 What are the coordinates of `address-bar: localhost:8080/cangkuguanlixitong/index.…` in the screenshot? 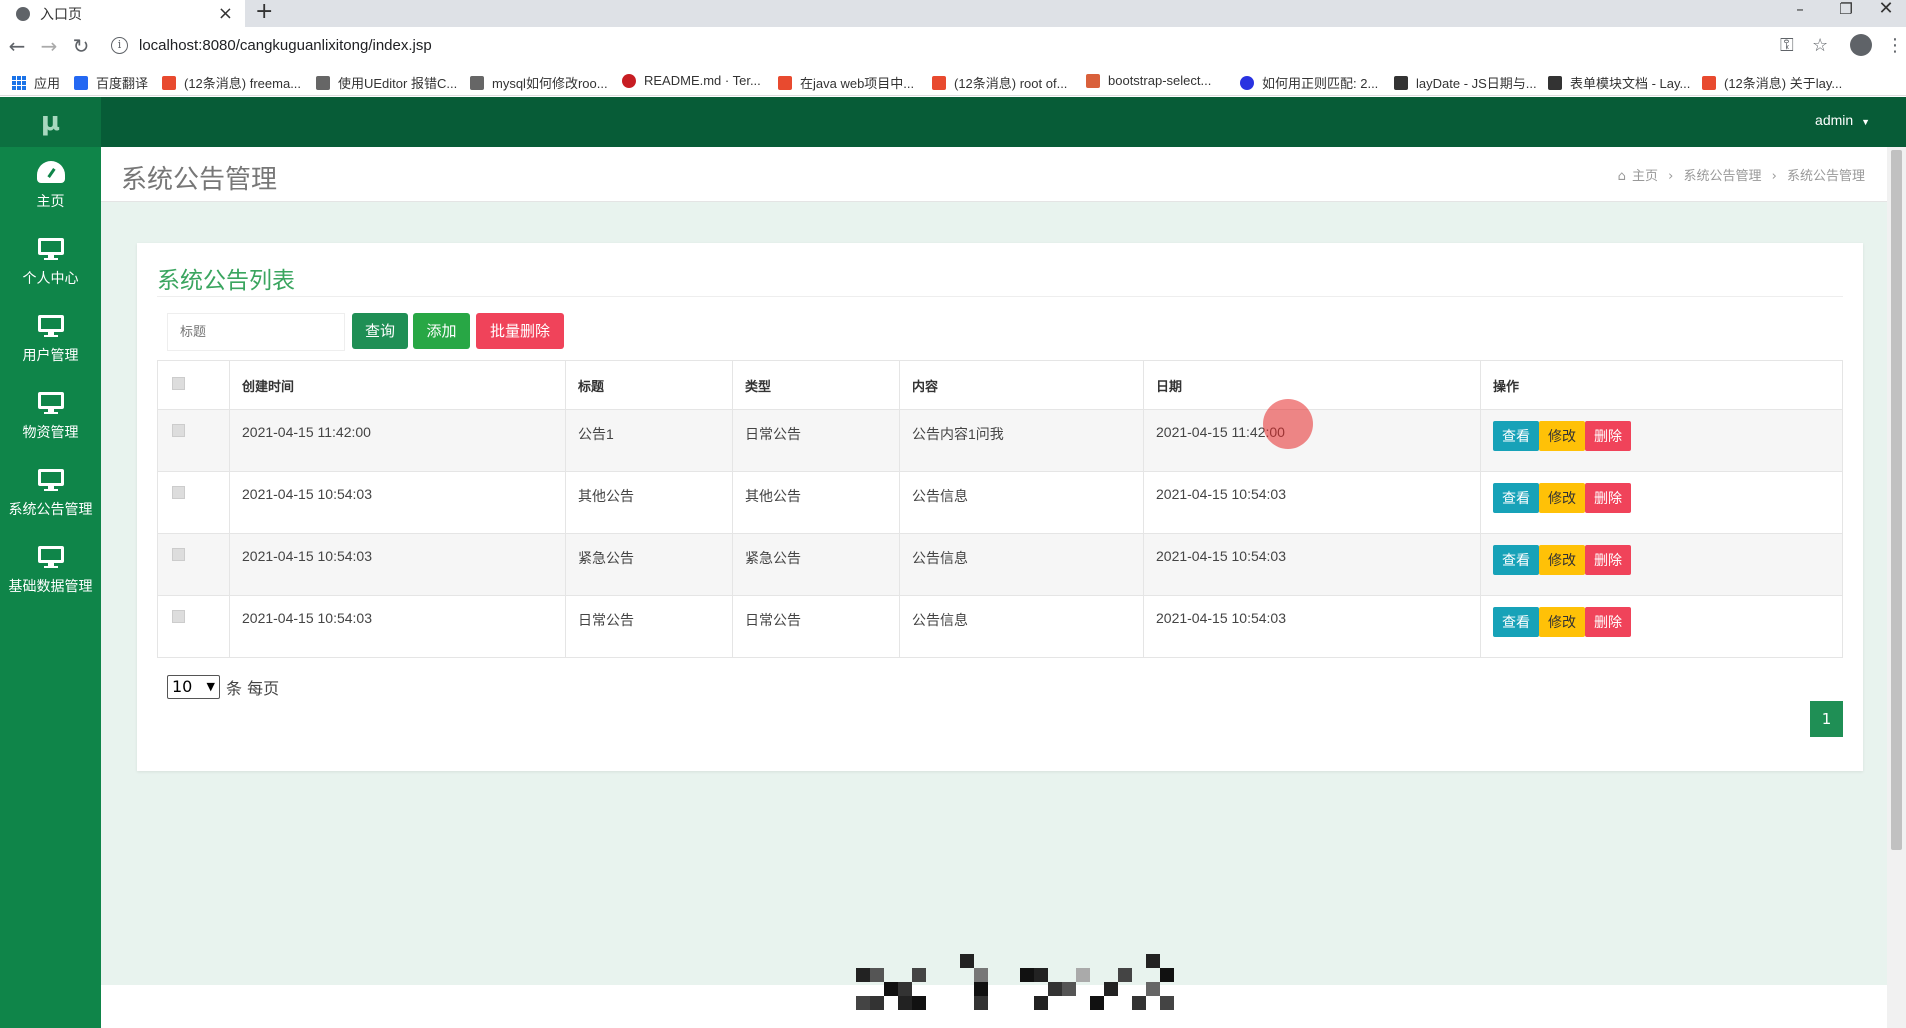 It's located at (285, 45).